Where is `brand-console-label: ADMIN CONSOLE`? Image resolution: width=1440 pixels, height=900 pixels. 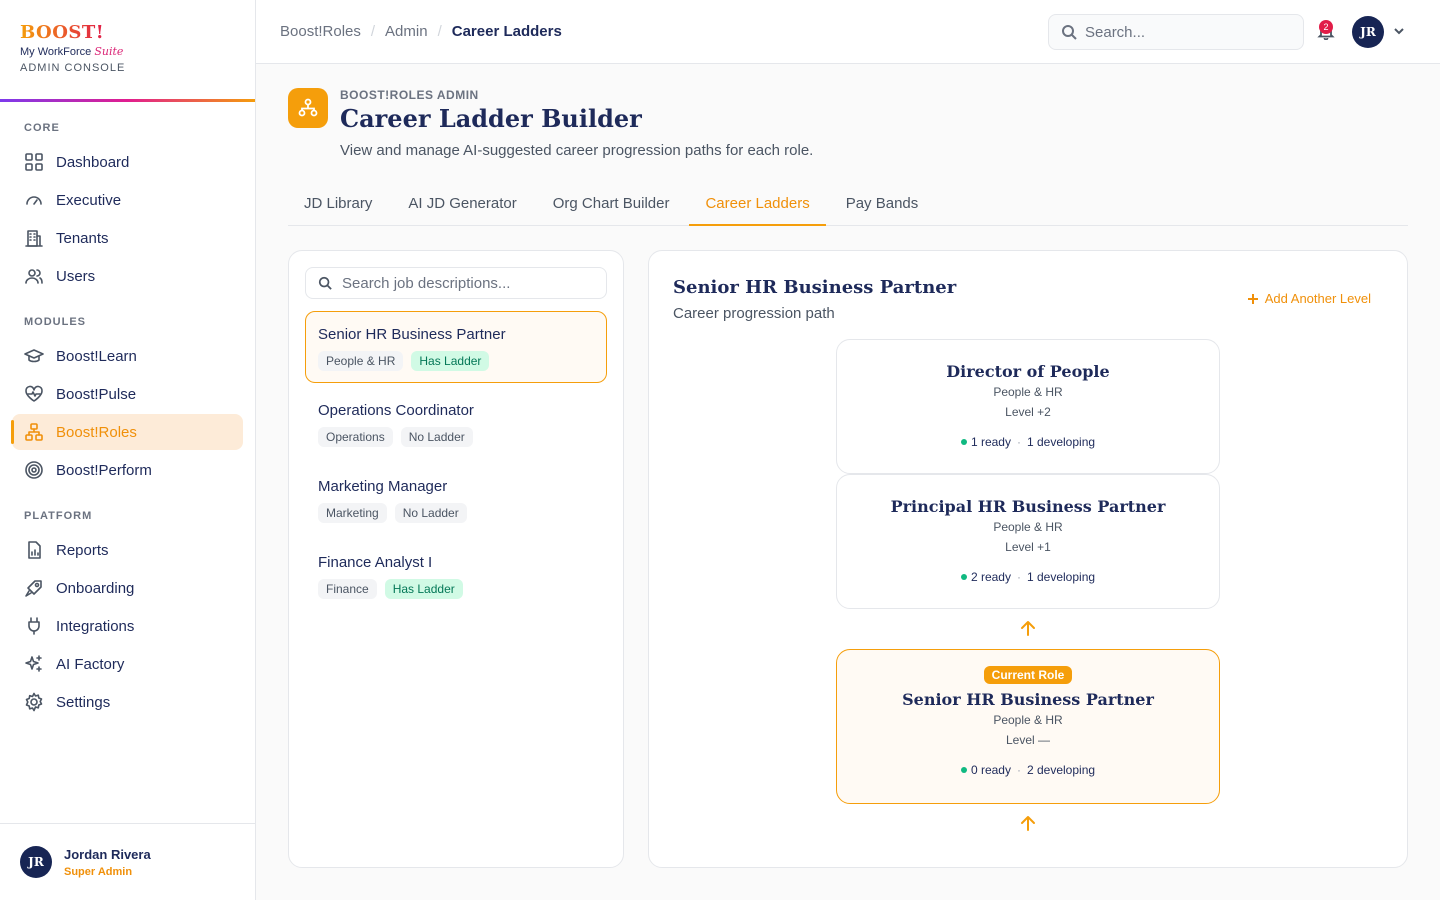 brand-console-label: ADMIN CONSOLE is located at coordinates (73, 68).